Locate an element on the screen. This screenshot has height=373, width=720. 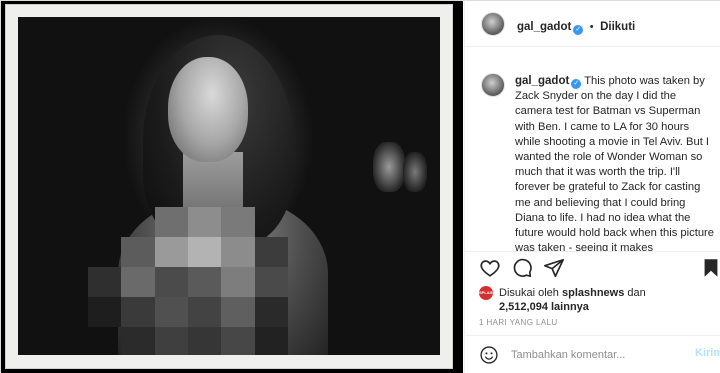
post-timestamp: 1 HARI YANG LALU is located at coordinates (518, 322).